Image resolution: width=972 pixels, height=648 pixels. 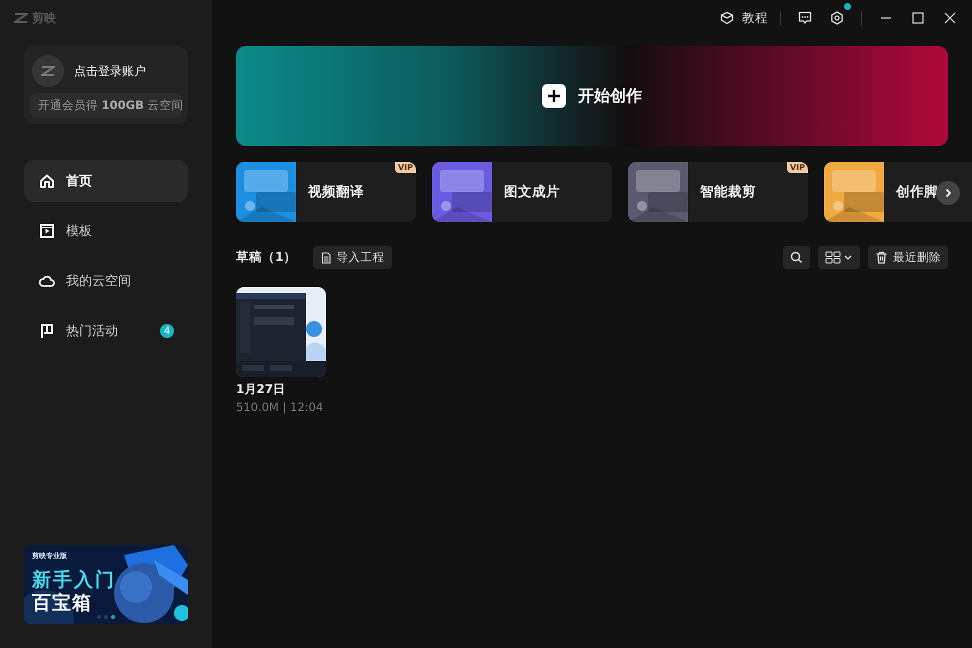 What do you see at coordinates (948, 193) in the screenshot?
I see `chevron-right-icon` at bounding box center [948, 193].